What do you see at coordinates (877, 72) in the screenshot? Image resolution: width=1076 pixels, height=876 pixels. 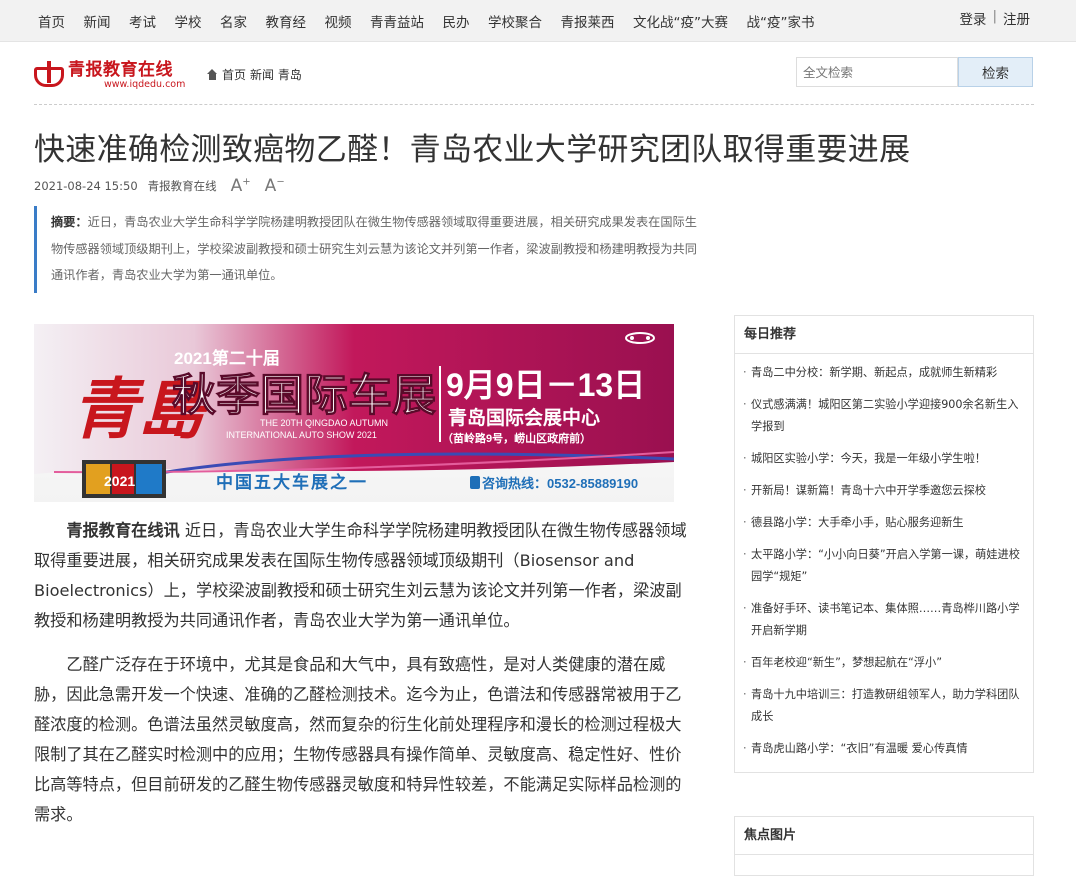 I see `search-input` at bounding box center [877, 72].